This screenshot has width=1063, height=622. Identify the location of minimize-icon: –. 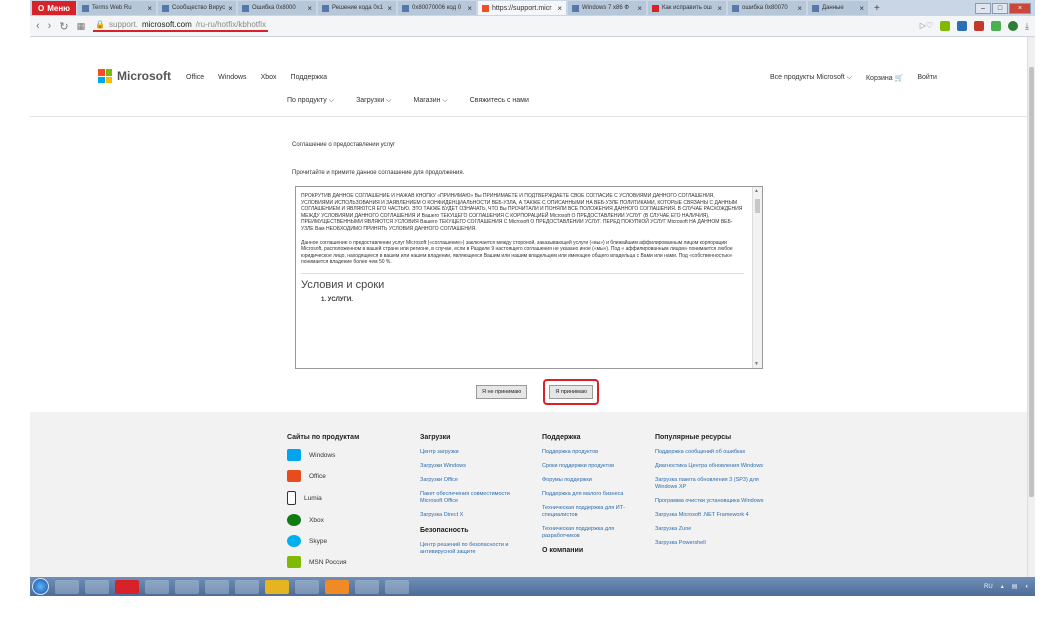
(983, 8).